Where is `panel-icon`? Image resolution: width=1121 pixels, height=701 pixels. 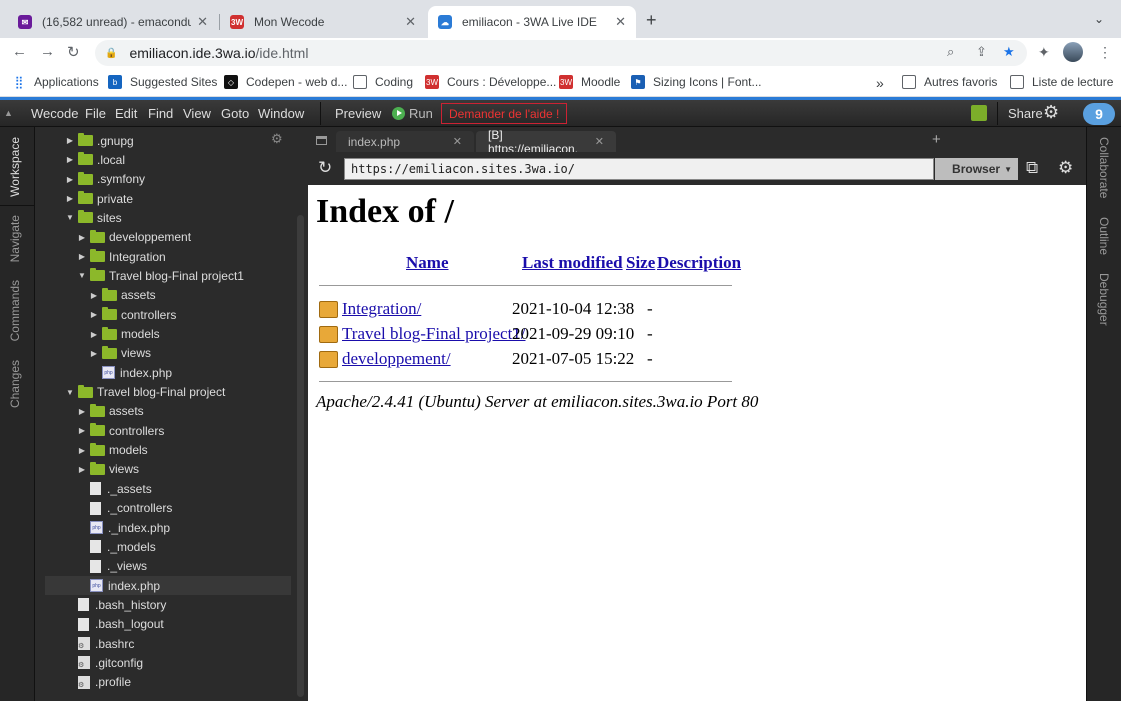
panel-icon is located at coordinates (321, 140).